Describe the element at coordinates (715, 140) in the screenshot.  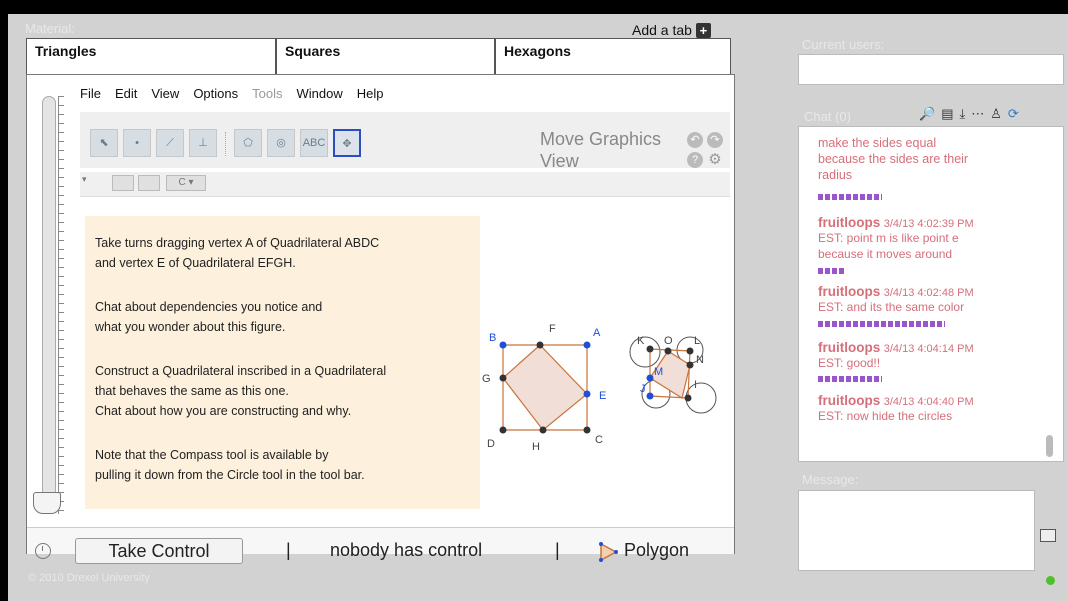
I see `redo-icon: ↷` at that location.